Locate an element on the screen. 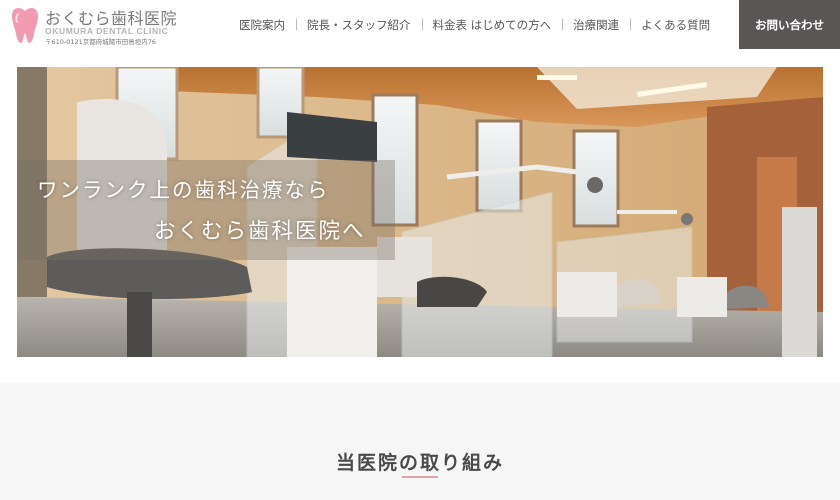 This screenshot has height=500, width=840. hero-tagline-line1: ワンランク上の歯科治療なら is located at coordinates (183, 190).